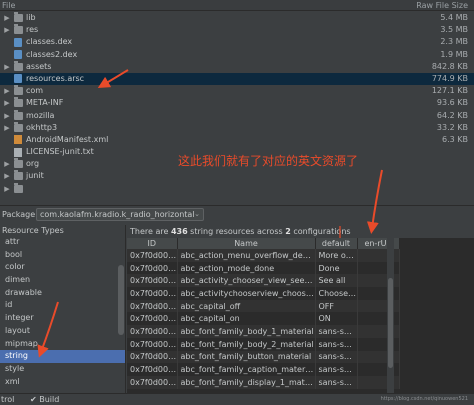 This screenshot has height=405, width=474. I want to click on resource-type-integer: integer, so click(62, 318).